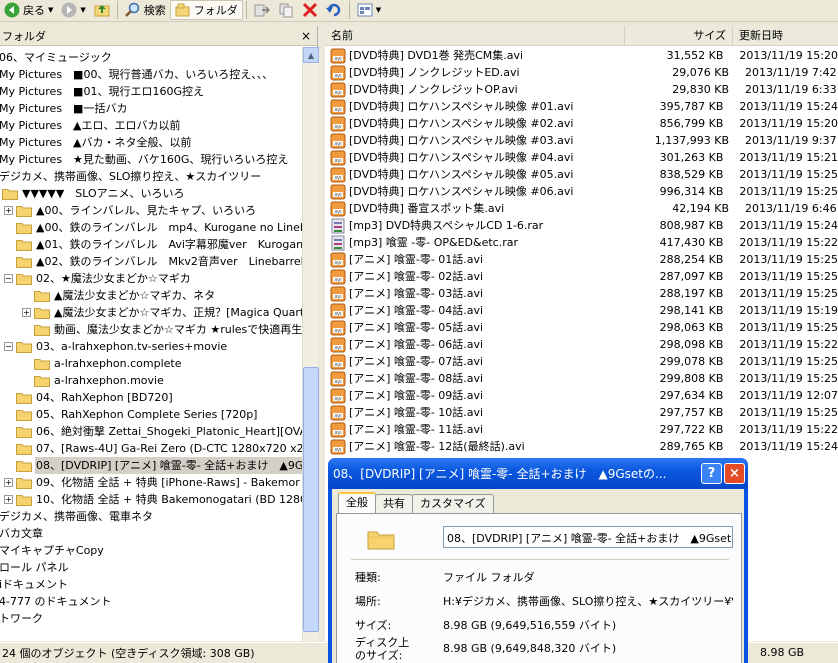 The width and height of the screenshot is (838, 663). What do you see at coordinates (145, 10) in the screenshot?
I see `search-button: 検索` at bounding box center [145, 10].